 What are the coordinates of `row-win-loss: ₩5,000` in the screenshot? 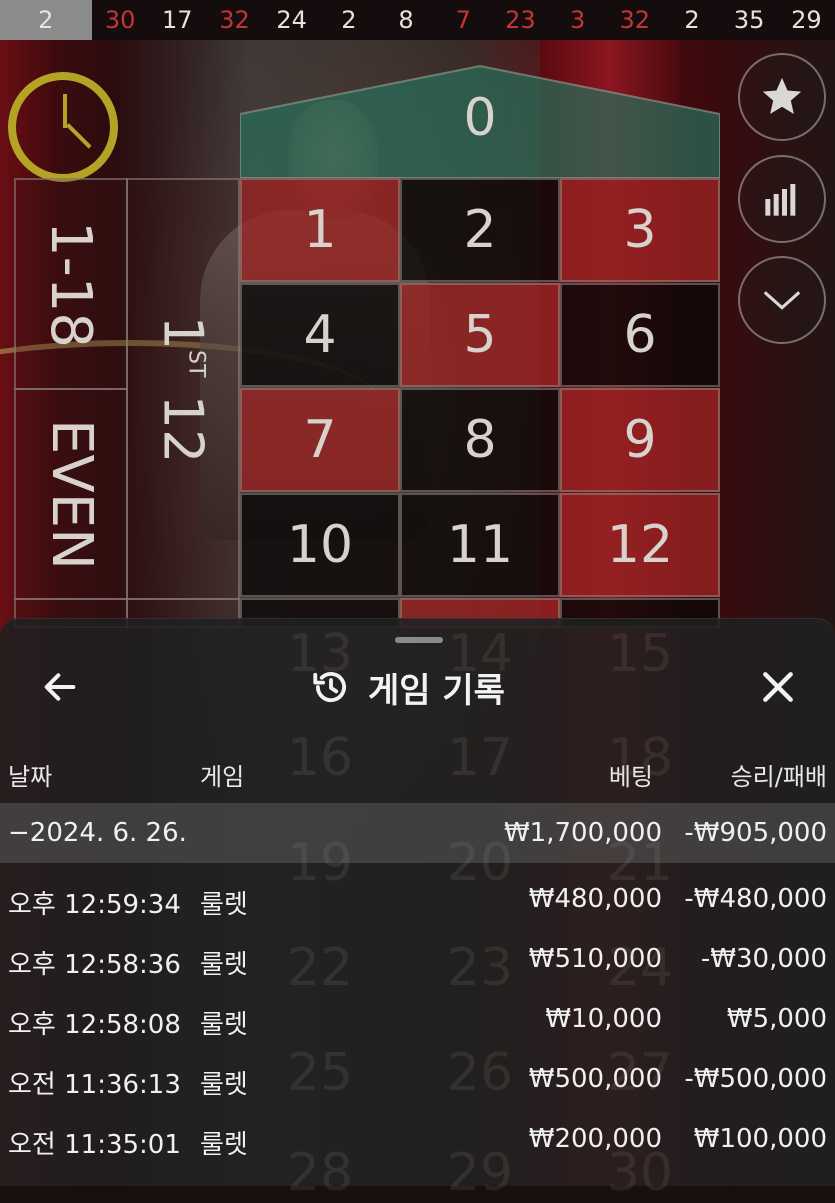 It's located at (776, 1019).